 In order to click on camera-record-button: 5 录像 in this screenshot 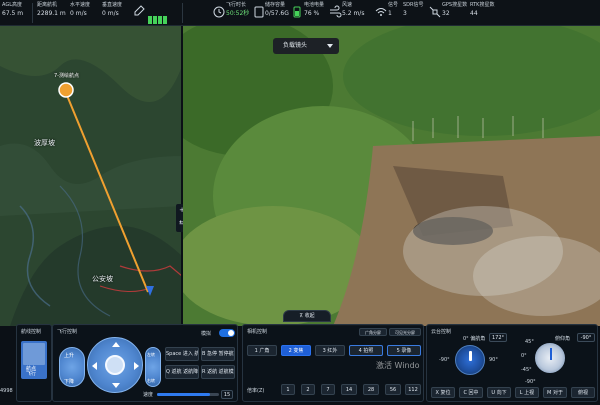, I will do `click(404, 350)`.